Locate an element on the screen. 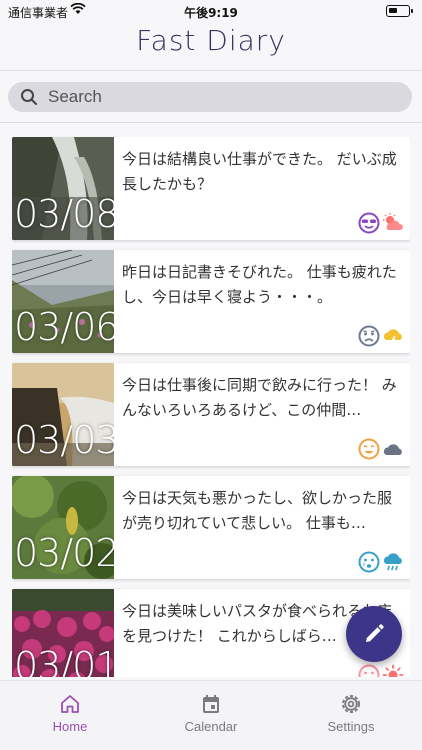 This screenshot has width=422, height=750. sad-face-icon is located at coordinates (369, 336).